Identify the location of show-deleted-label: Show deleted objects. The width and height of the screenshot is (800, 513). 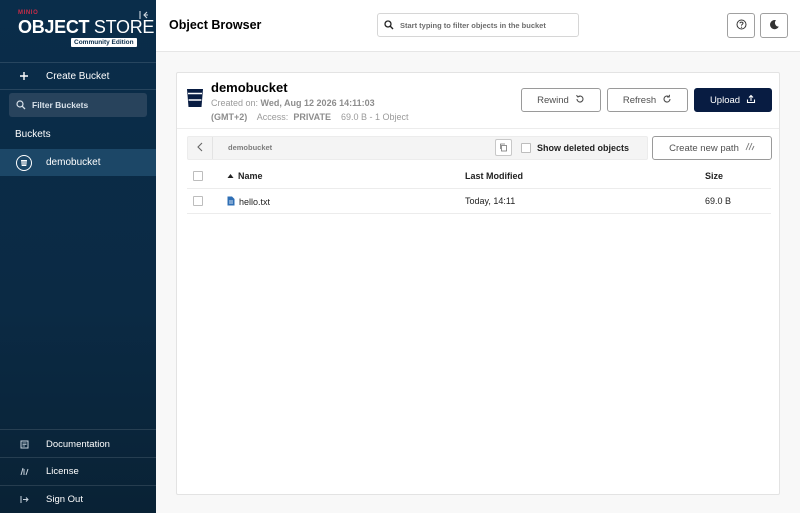
(583, 148).